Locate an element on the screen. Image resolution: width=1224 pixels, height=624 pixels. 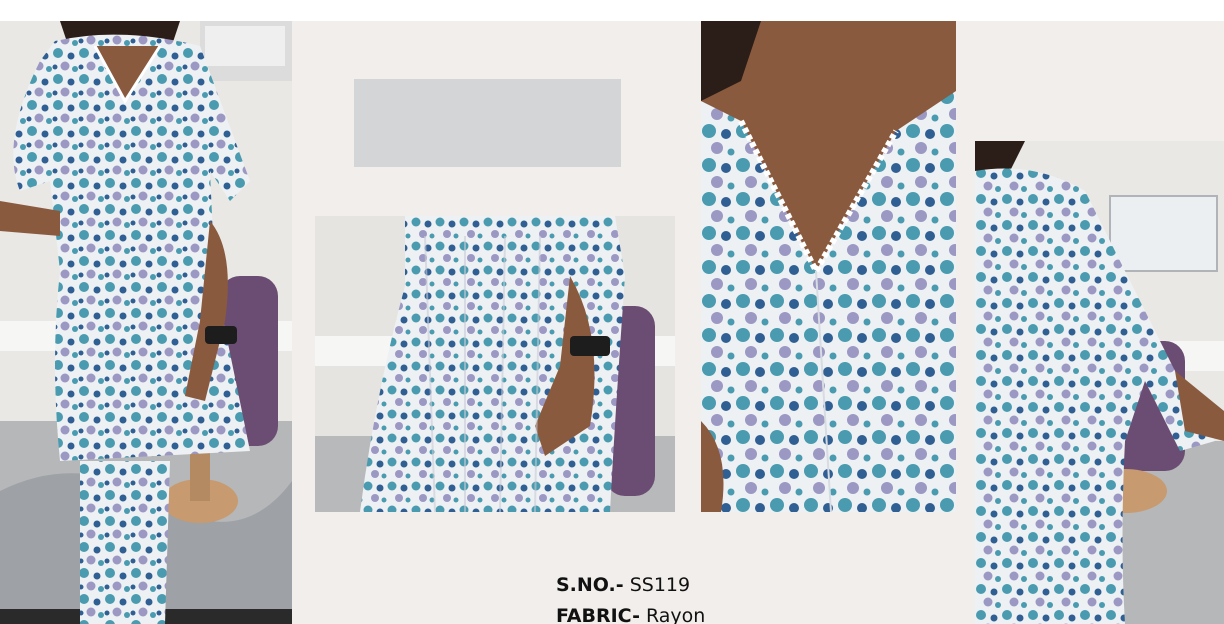
sno-value: SS119 is located at coordinates (660, 585).